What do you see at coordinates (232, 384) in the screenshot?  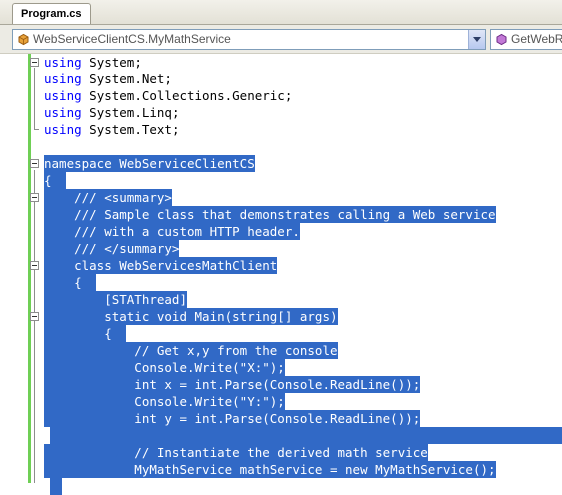 I see `code-line: int x = int.Parse(Console.ReadLine());` at bounding box center [232, 384].